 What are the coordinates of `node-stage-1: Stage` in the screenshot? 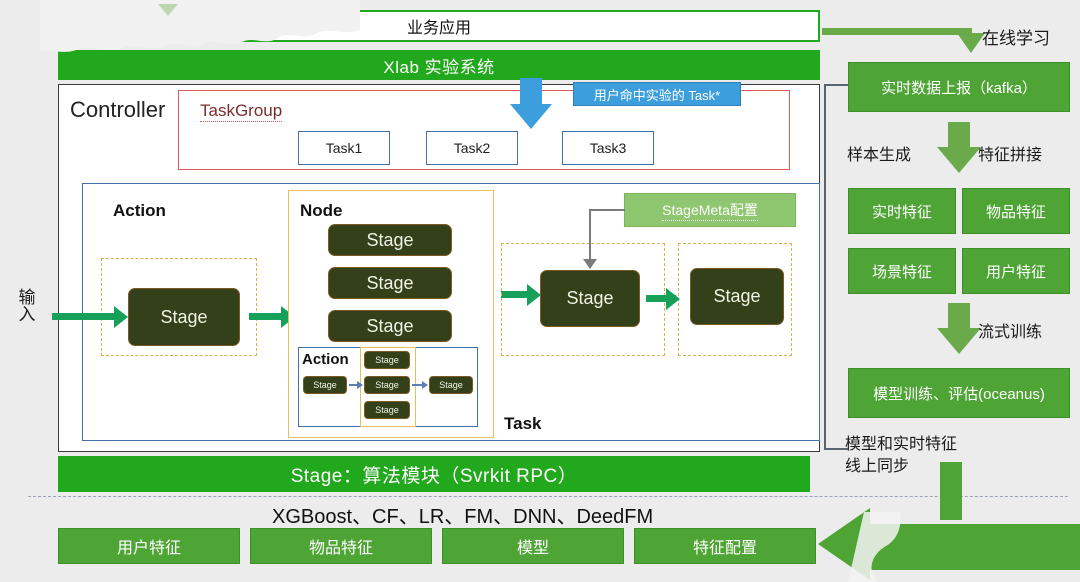 It's located at (390, 240).